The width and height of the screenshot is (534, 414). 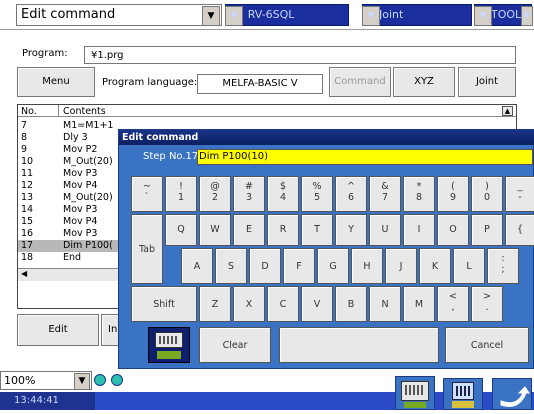 What do you see at coordinates (119, 15) in the screenshot?
I see `mode-select: Edit command ▼` at bounding box center [119, 15].